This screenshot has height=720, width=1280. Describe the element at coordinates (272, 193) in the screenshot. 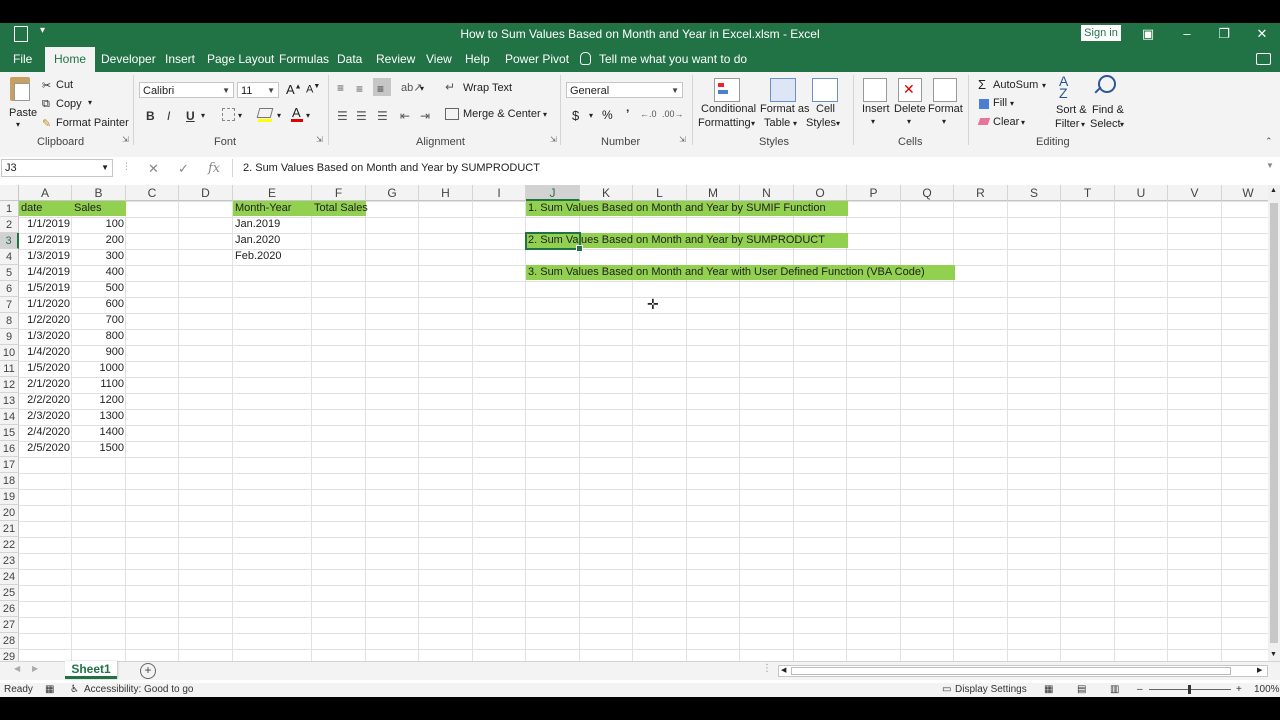

I see `column-header-E: E` at that location.